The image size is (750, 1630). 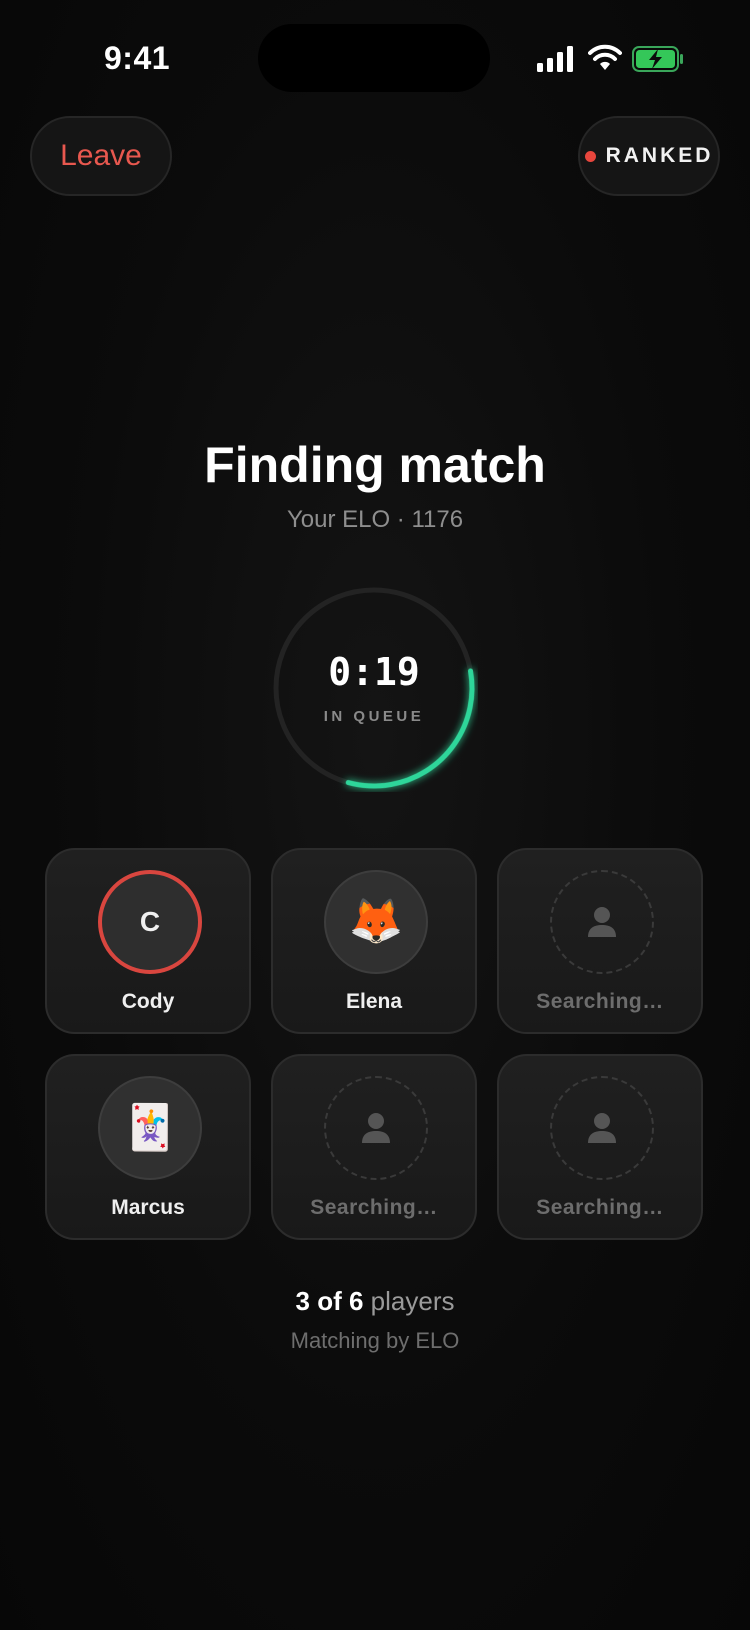 I want to click on player-slot: C Cody, so click(x=148, y=941).